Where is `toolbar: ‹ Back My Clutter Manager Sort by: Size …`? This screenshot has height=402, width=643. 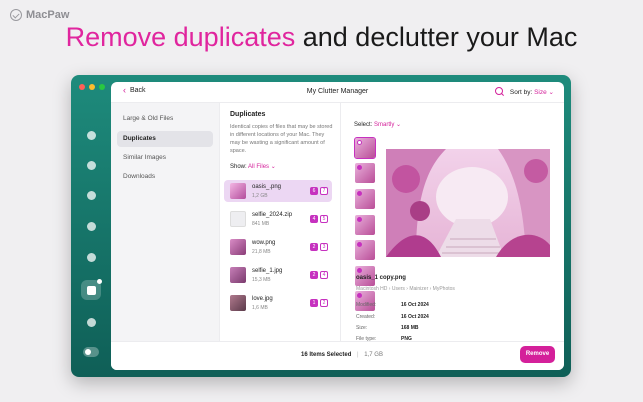
toolbar: ‹ Back My Clutter Manager Sort by: Size … is located at coordinates (337, 92).